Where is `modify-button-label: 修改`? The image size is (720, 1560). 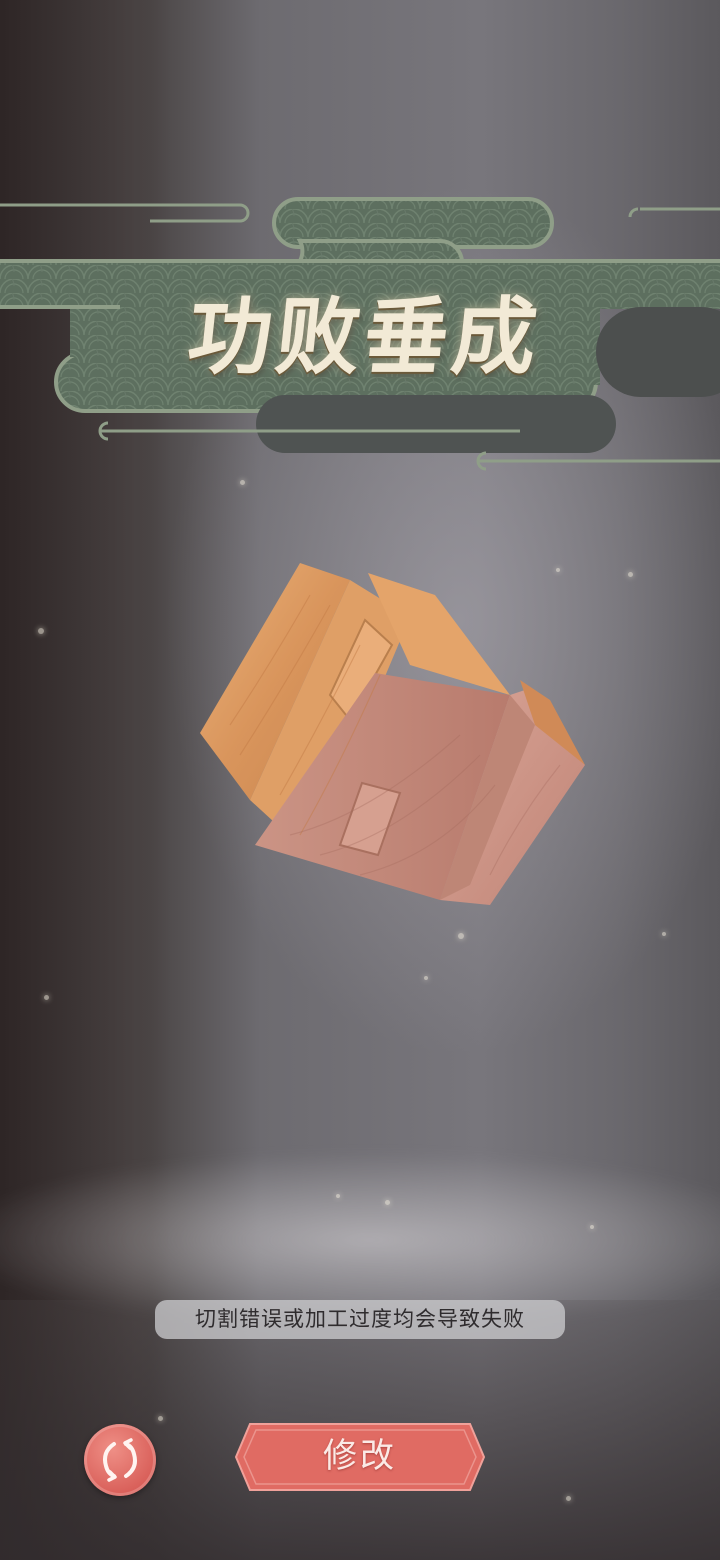
modify-button-label: 修改 is located at coordinates (360, 1456).